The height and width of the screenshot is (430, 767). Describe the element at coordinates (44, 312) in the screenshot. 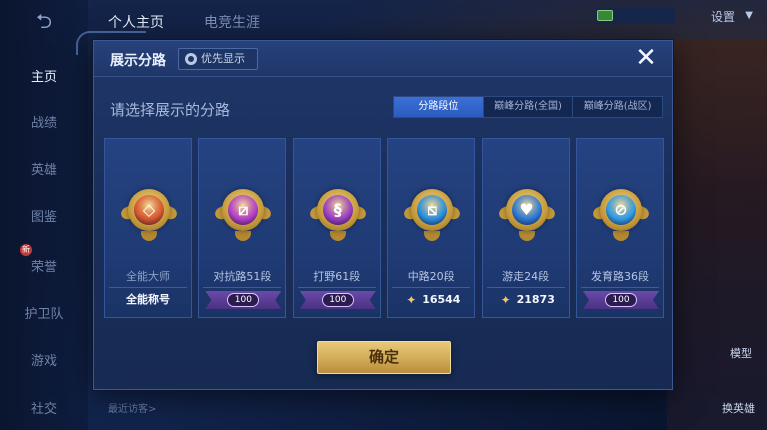

I see `nav-item-guard: 护卫队` at that location.